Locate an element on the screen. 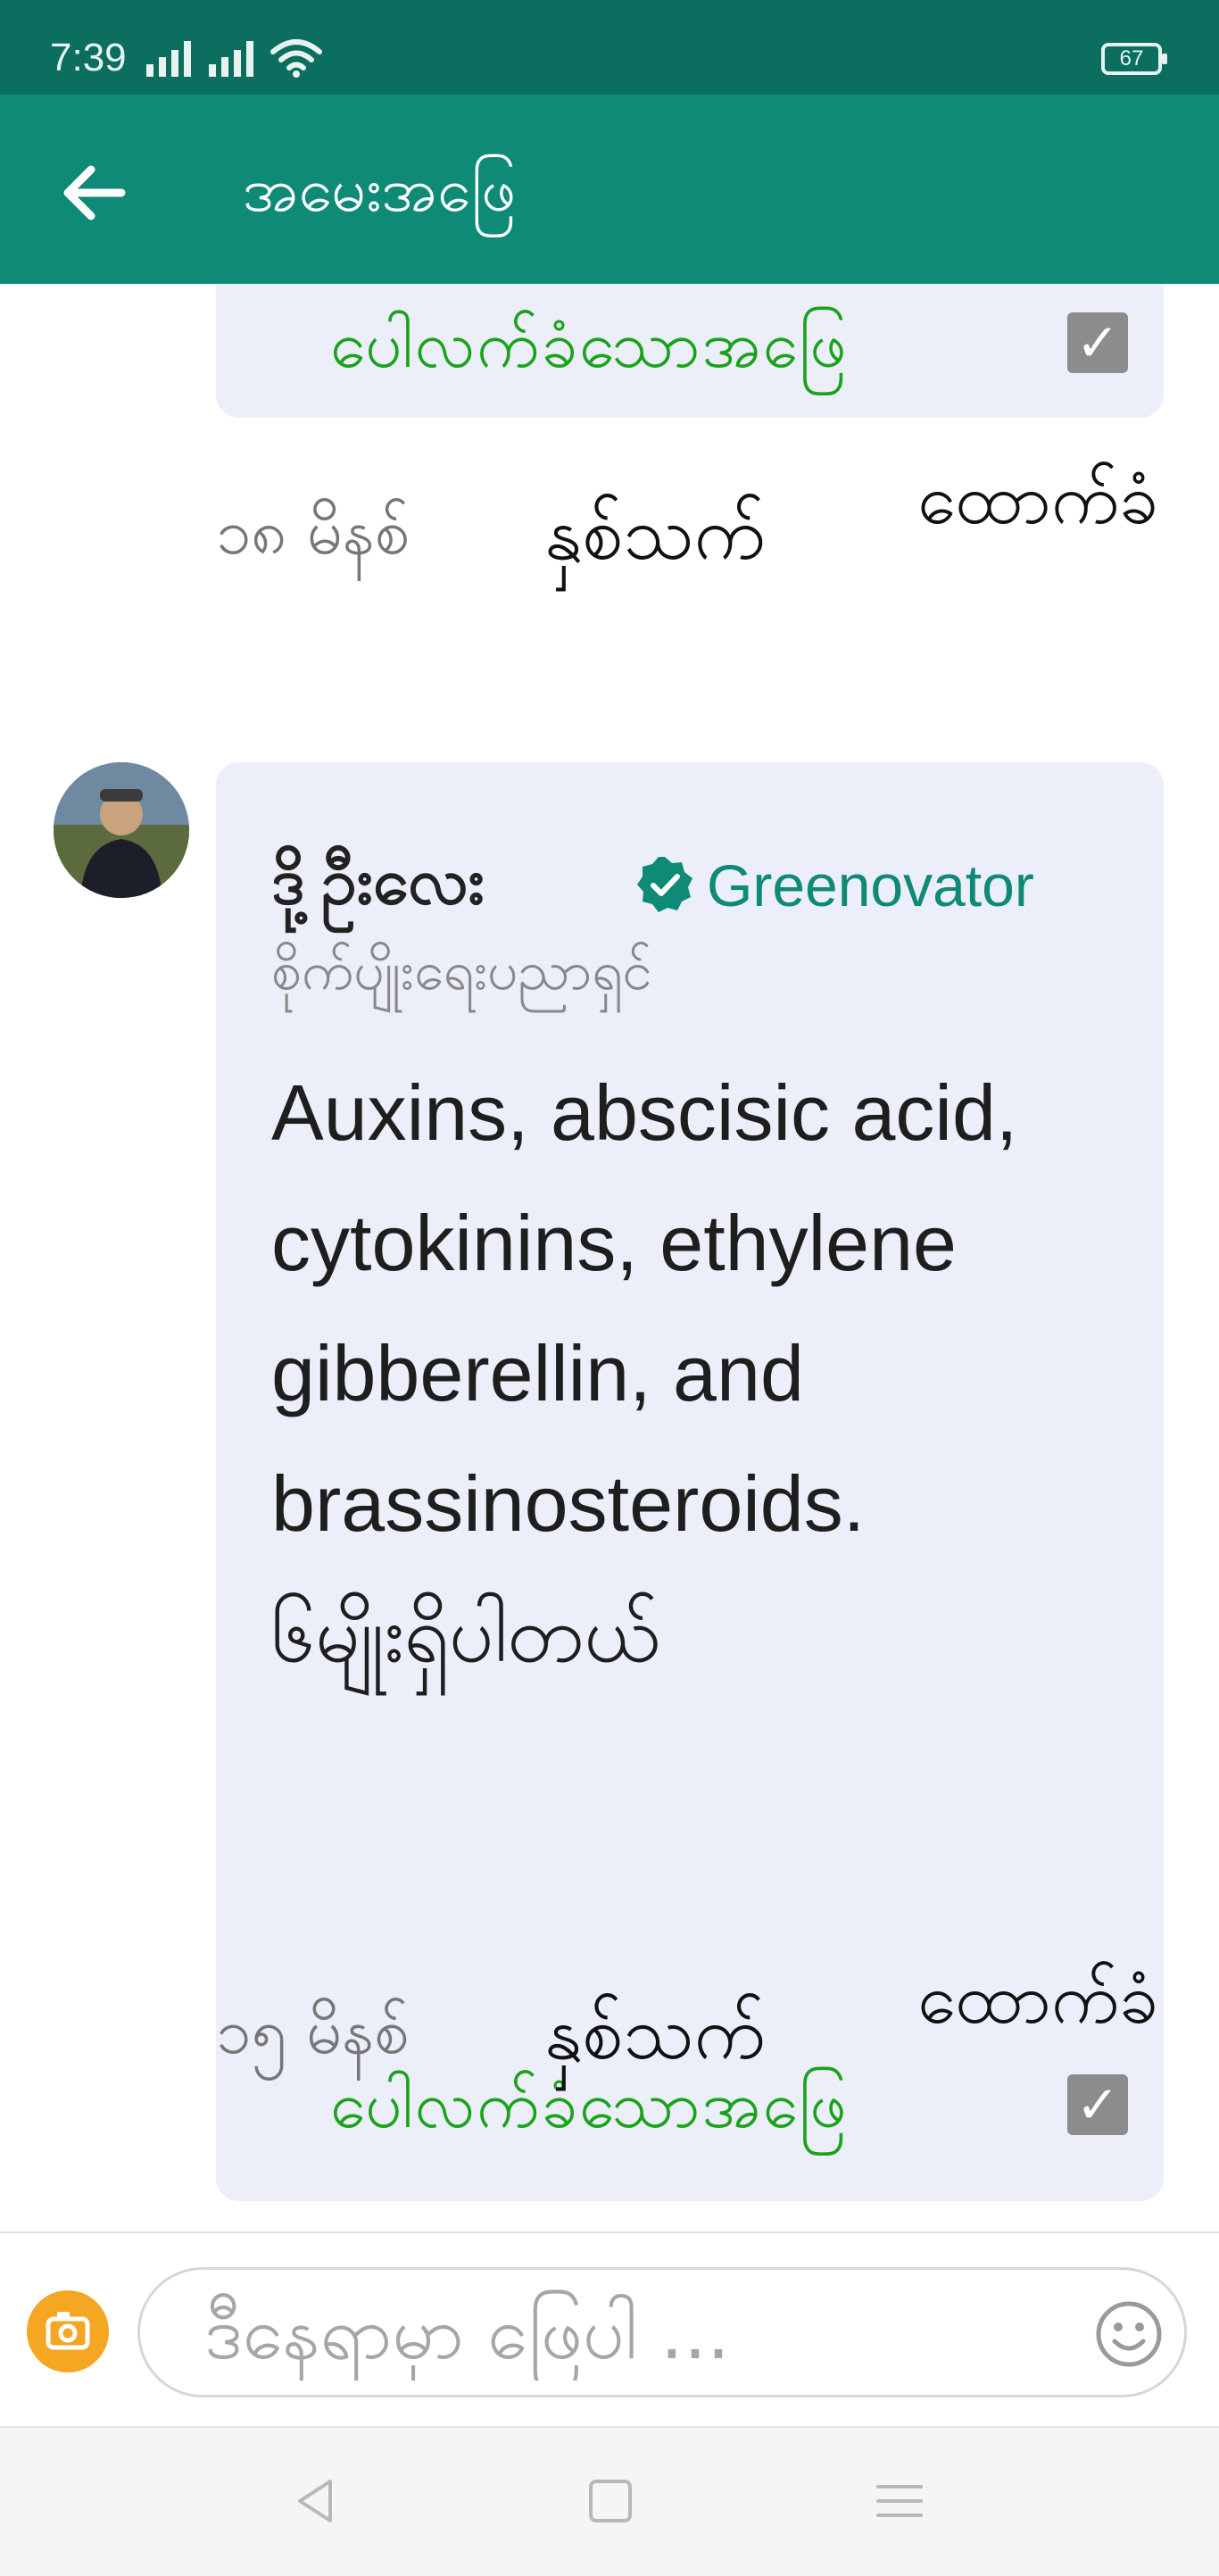 The image size is (1219, 2576). answer-meta-row: ၁၈ မိနစ် နှစ်သက် ထောက်ခံ is located at coordinates (690, 547).